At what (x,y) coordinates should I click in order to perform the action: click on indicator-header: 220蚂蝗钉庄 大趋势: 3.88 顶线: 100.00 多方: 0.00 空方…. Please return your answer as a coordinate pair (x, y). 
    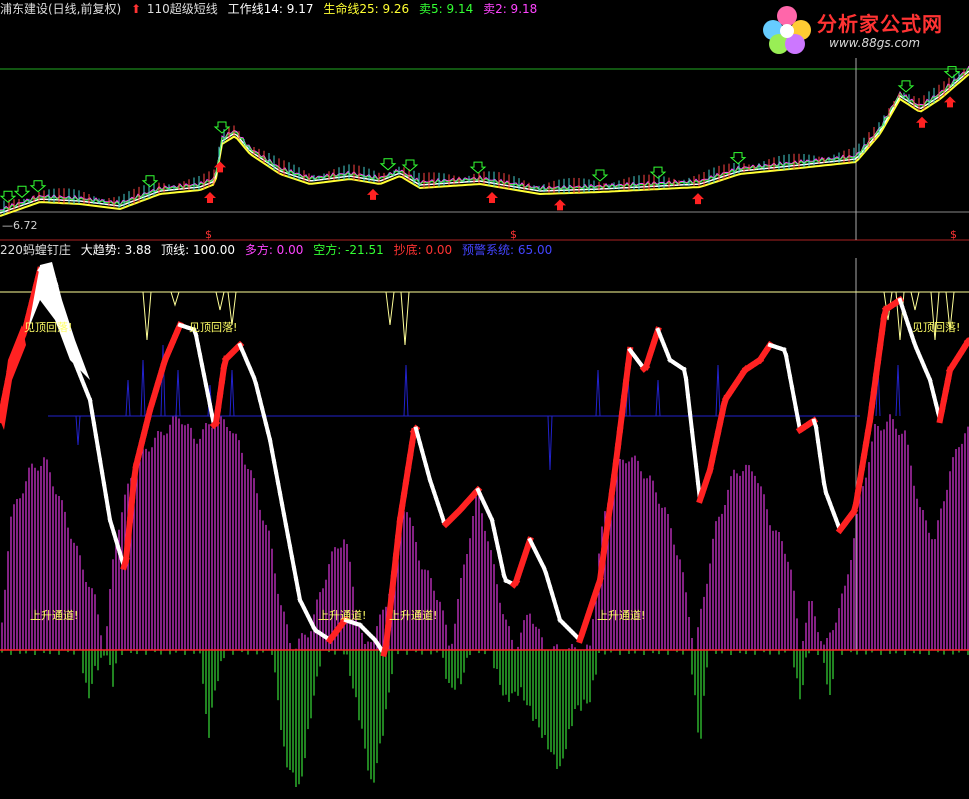
    Looking at the image, I should click on (279, 250).